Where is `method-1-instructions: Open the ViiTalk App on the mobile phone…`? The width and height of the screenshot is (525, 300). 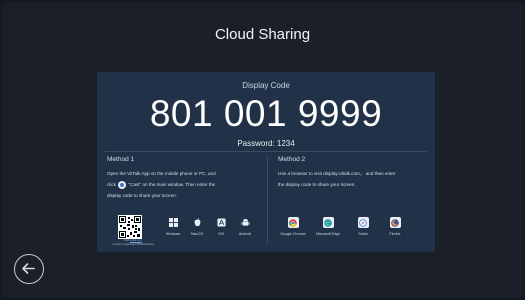 method-1-instructions: Open the ViiTalk App on the mobile phone… is located at coordinates (187, 184).